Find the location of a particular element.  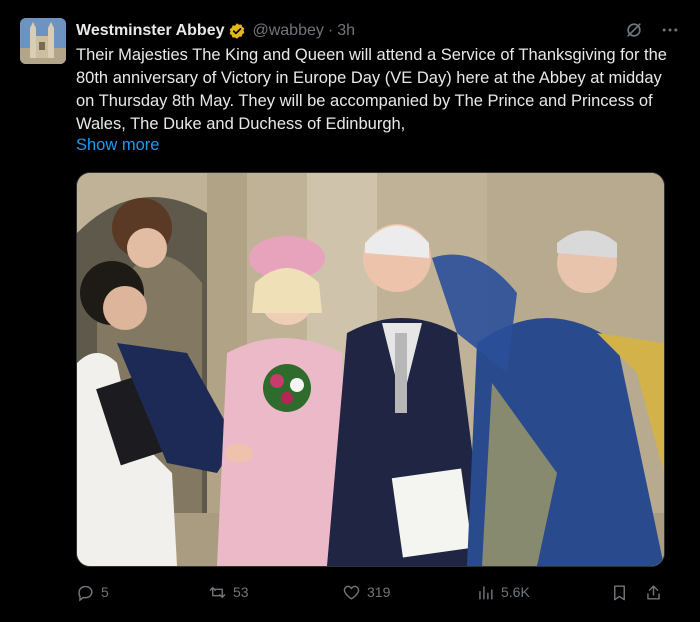

views-icon is located at coordinates (486, 592).